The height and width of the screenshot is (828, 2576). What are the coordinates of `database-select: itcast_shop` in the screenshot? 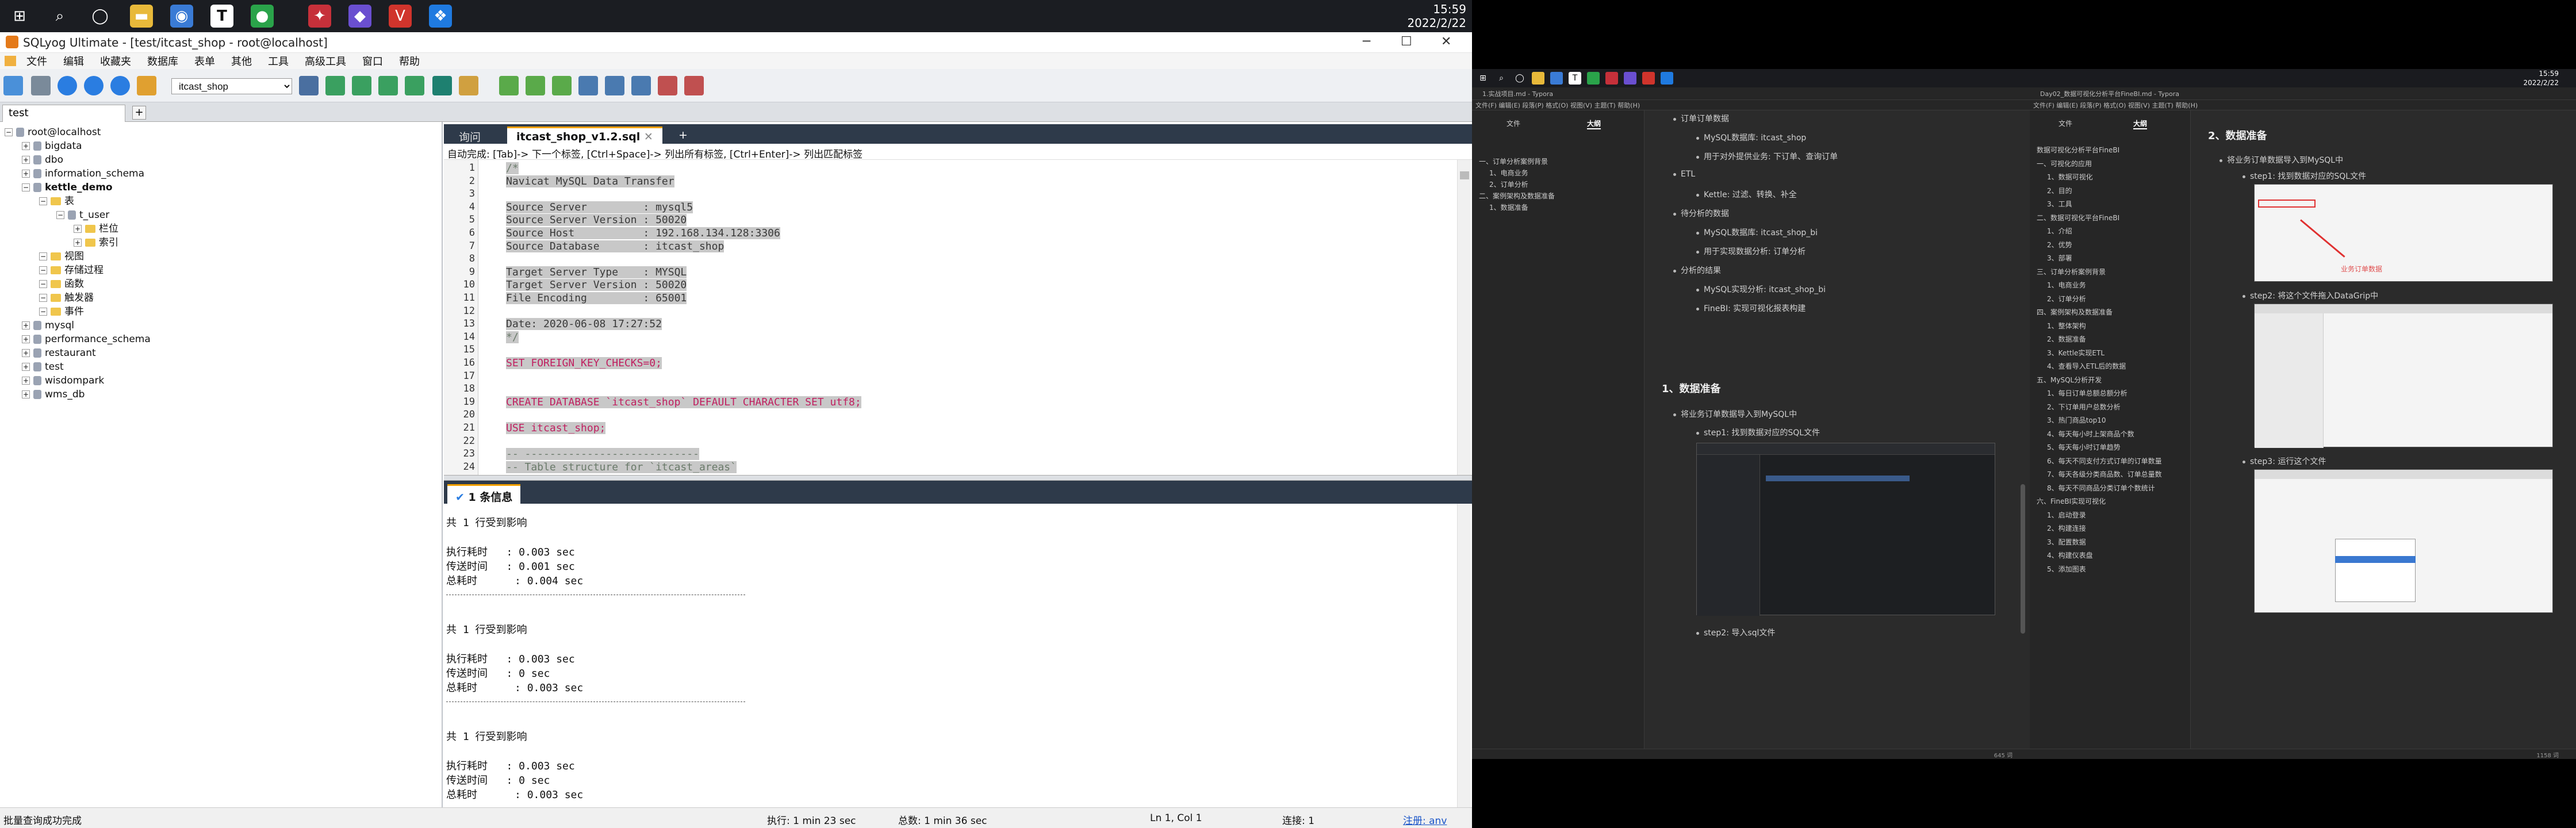 It's located at (231, 86).